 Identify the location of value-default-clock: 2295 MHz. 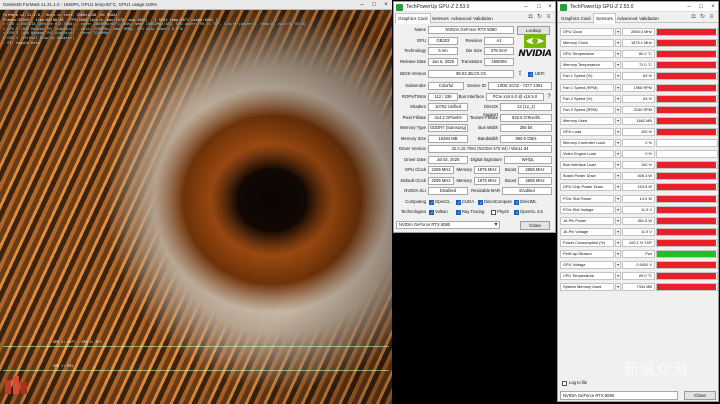
(441, 180).